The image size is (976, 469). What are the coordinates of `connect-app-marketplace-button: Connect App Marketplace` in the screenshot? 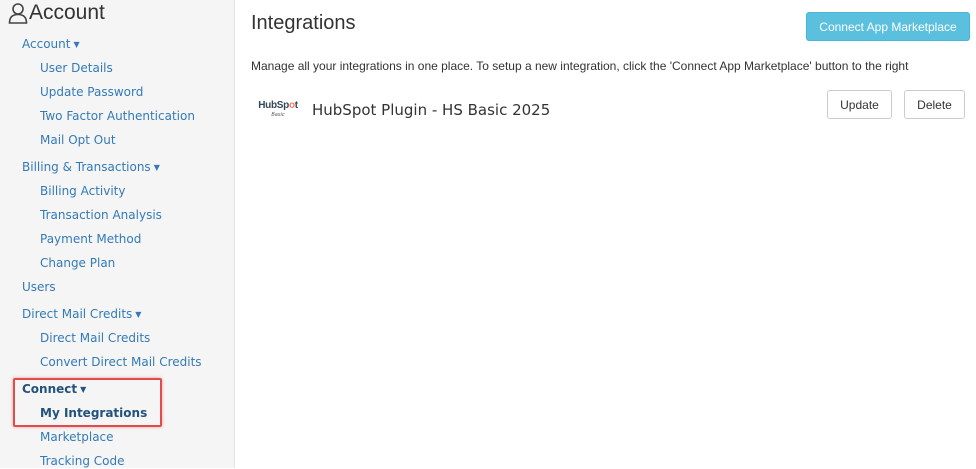 It's located at (888, 26).